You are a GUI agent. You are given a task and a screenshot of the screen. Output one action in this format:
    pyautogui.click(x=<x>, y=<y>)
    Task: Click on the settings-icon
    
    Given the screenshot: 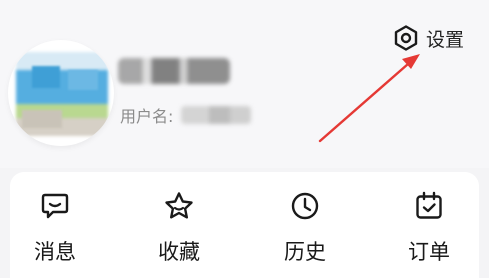 What is the action you would take?
    pyautogui.click(x=406, y=38)
    